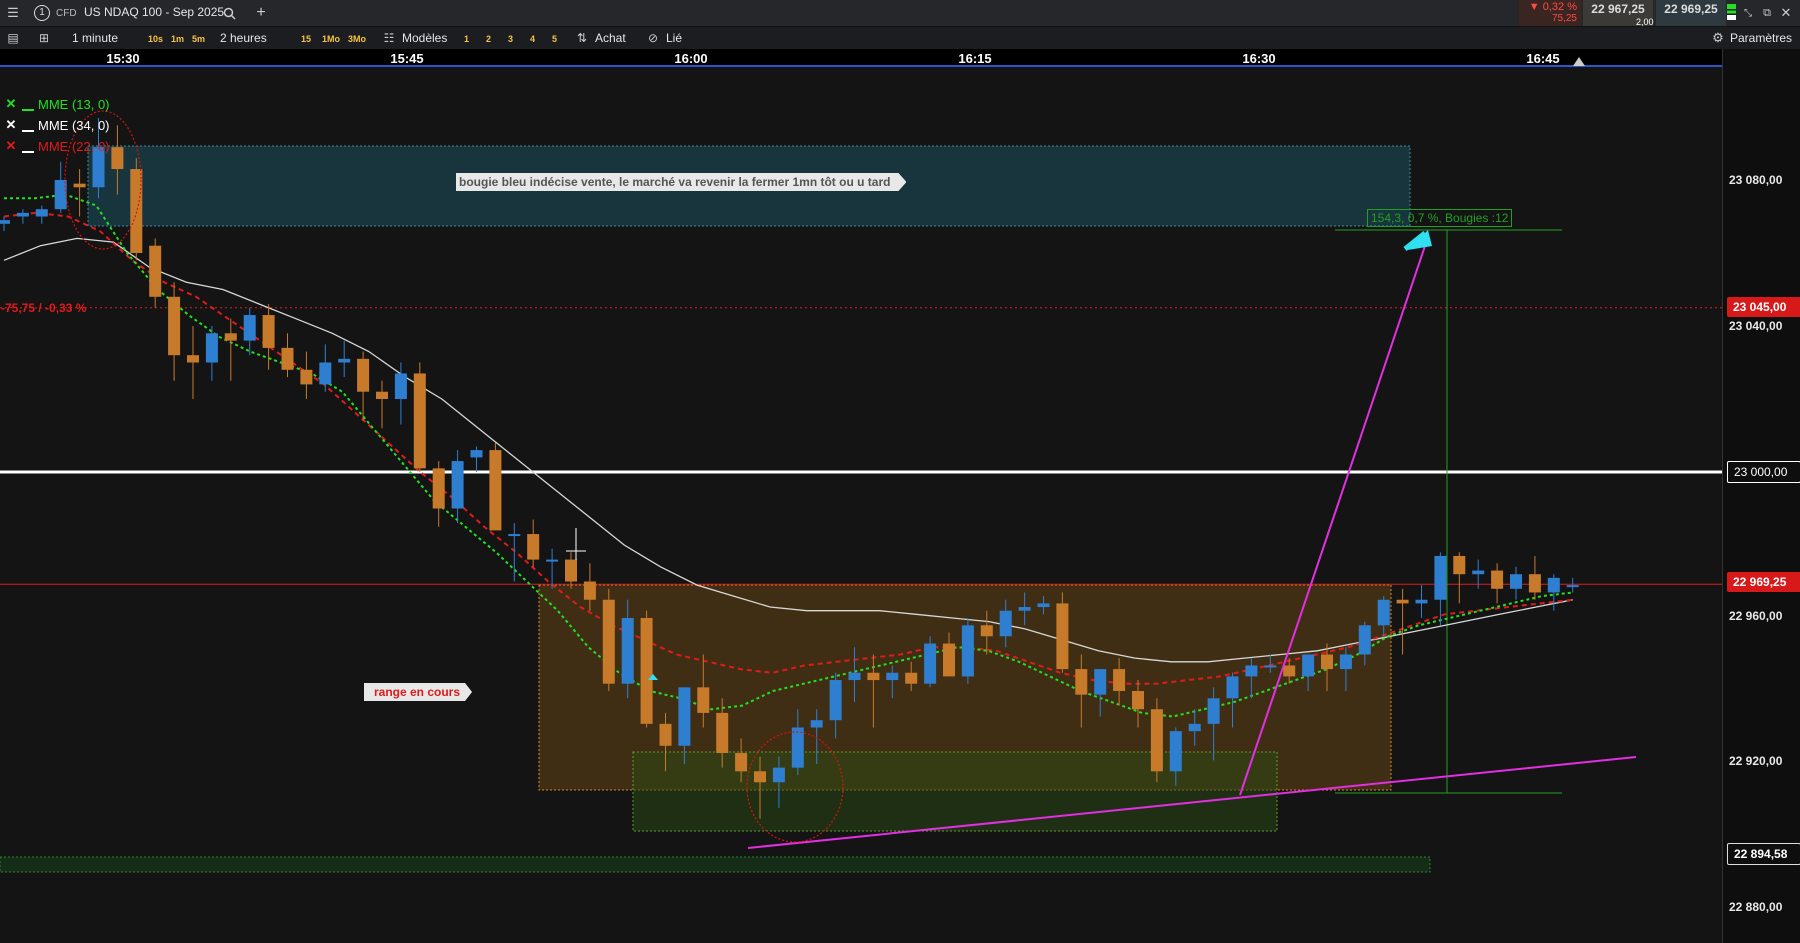 The width and height of the screenshot is (1800, 943). Describe the element at coordinates (1763, 472) in the screenshot. I see `level-price-box: 23 000,00` at that location.